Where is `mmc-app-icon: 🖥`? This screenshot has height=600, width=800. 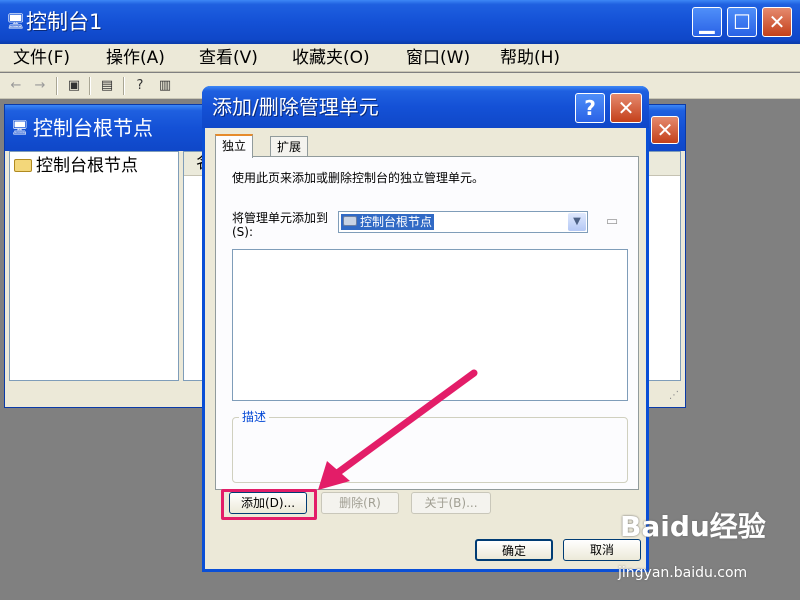
mmc-app-icon: 🖥 is located at coordinates (16, 21).